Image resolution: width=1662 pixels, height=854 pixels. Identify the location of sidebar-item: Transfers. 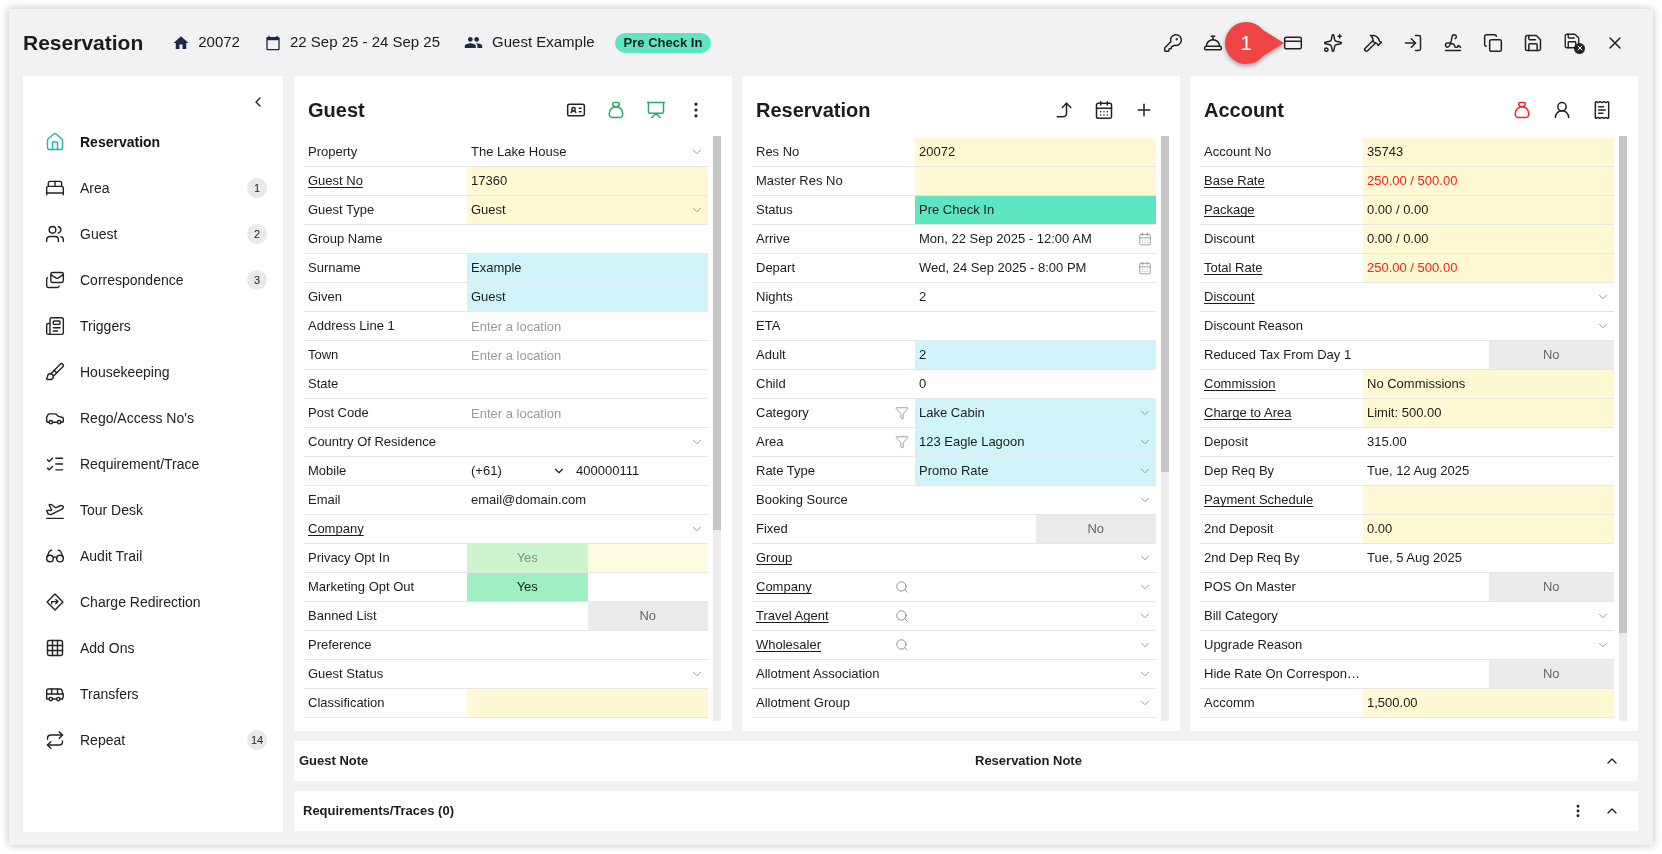
(153, 694).